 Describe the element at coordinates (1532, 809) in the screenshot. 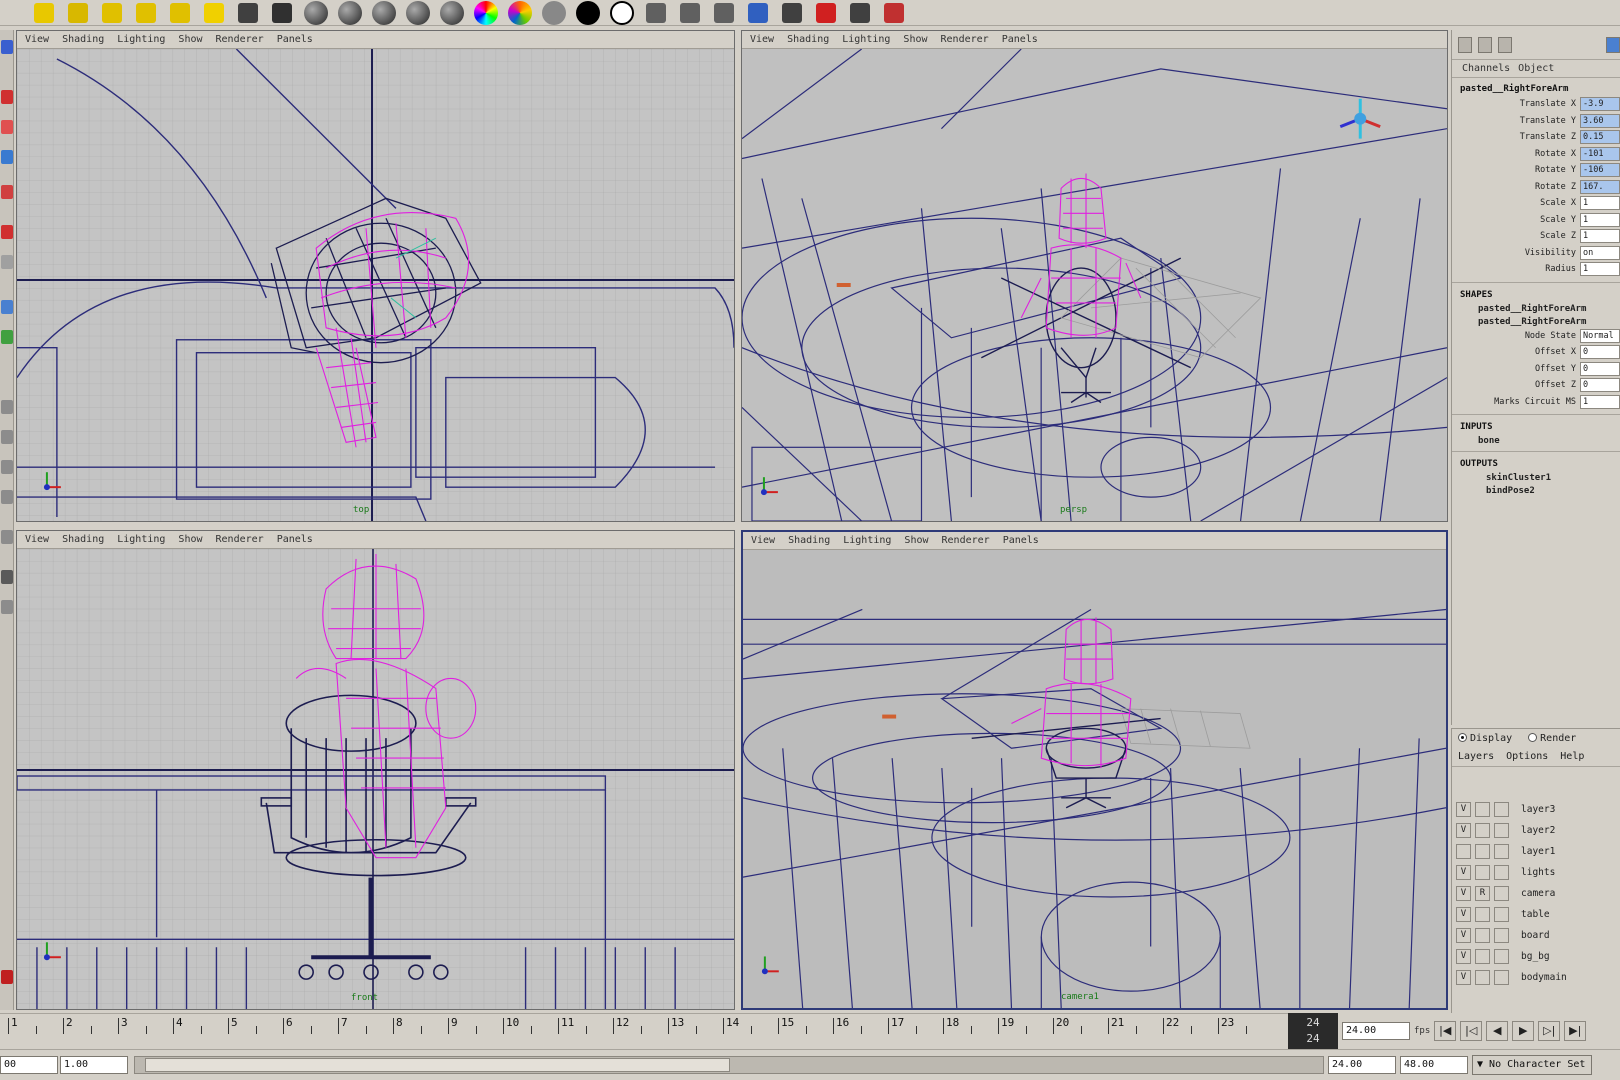

I see `layer-name: layer3` at that location.